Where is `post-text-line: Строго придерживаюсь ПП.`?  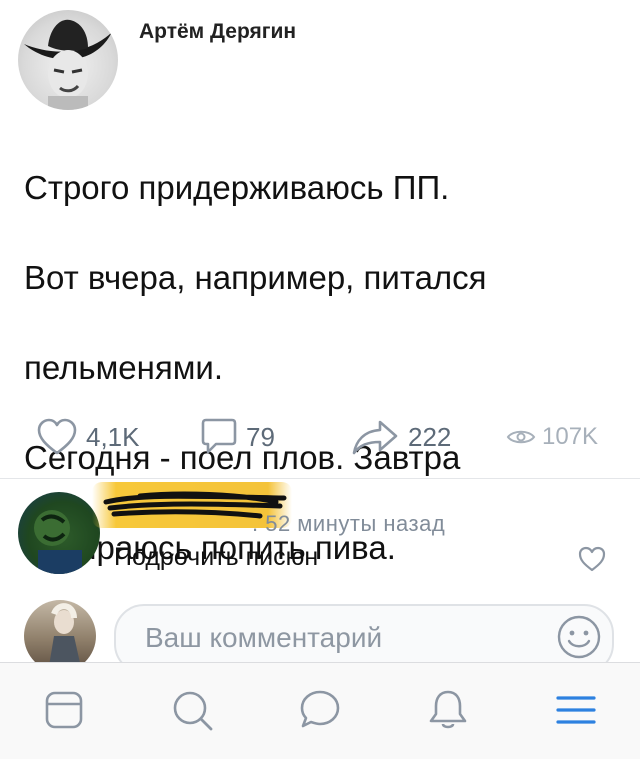 post-text-line: Строго придерживаюсь ПП. is located at coordinates (237, 187).